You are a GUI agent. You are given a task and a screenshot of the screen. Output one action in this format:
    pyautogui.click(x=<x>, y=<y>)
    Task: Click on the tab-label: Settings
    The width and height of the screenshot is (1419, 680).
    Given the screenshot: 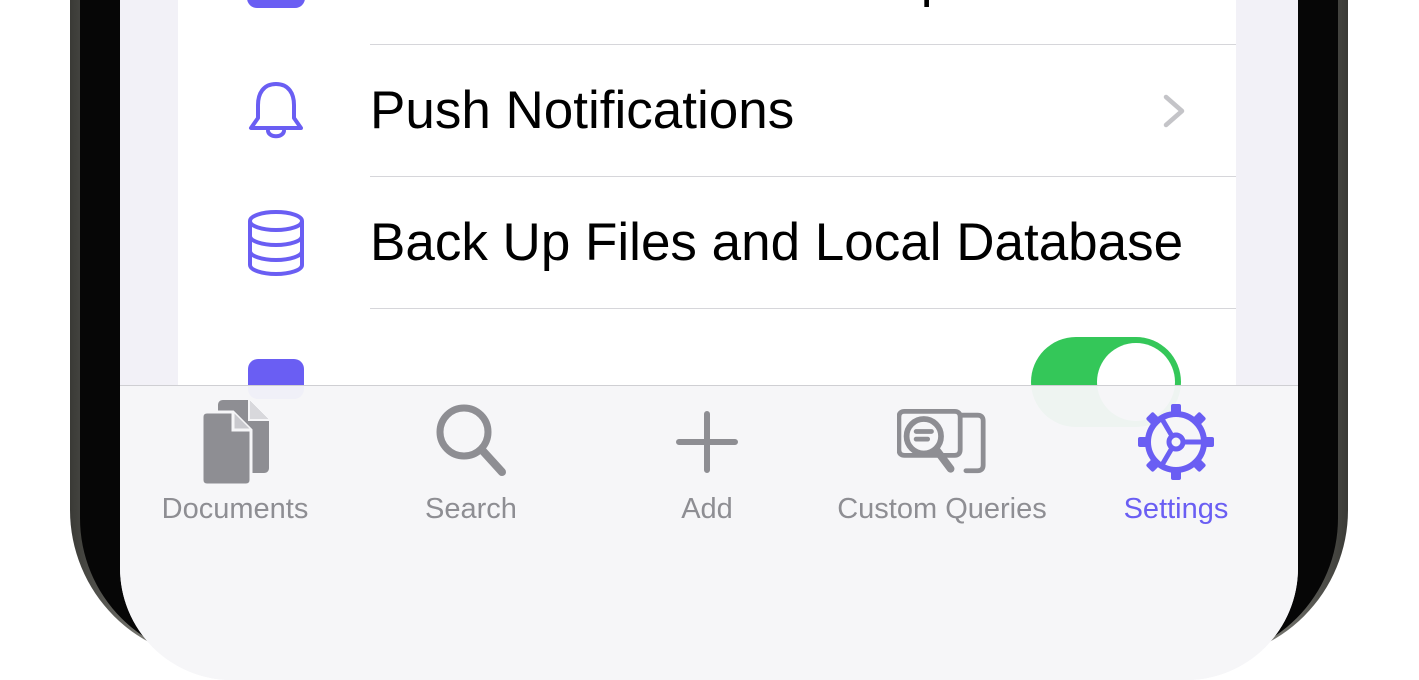 What is the action you would take?
    pyautogui.click(x=1176, y=509)
    